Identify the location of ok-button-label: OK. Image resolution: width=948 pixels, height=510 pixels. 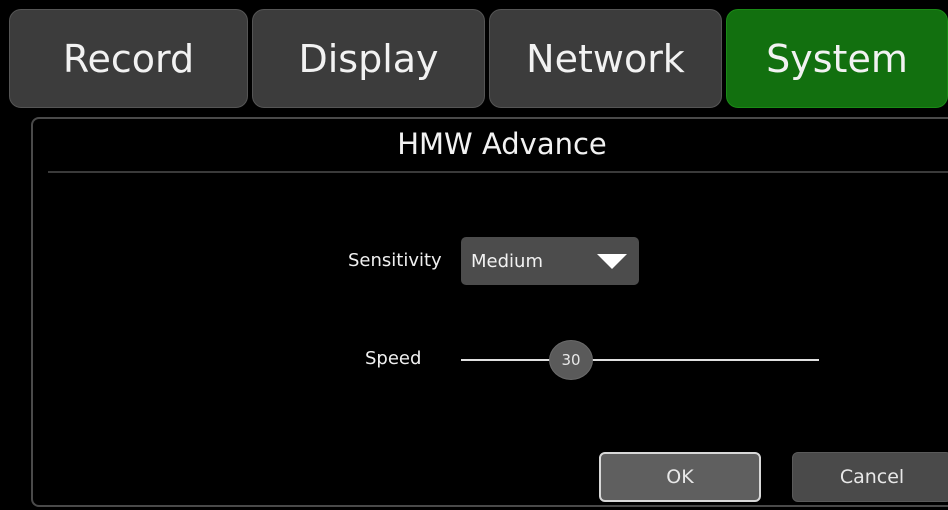
(680, 477).